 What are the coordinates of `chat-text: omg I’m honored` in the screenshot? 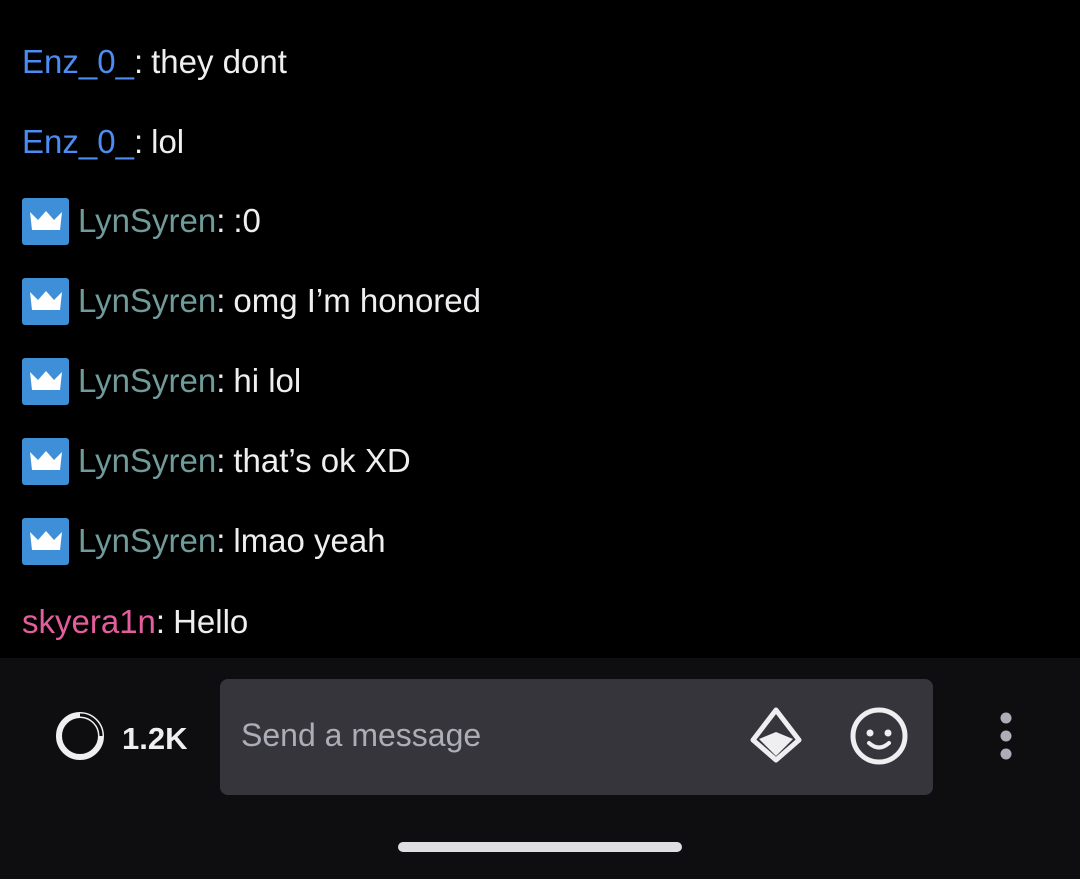 It's located at (357, 300).